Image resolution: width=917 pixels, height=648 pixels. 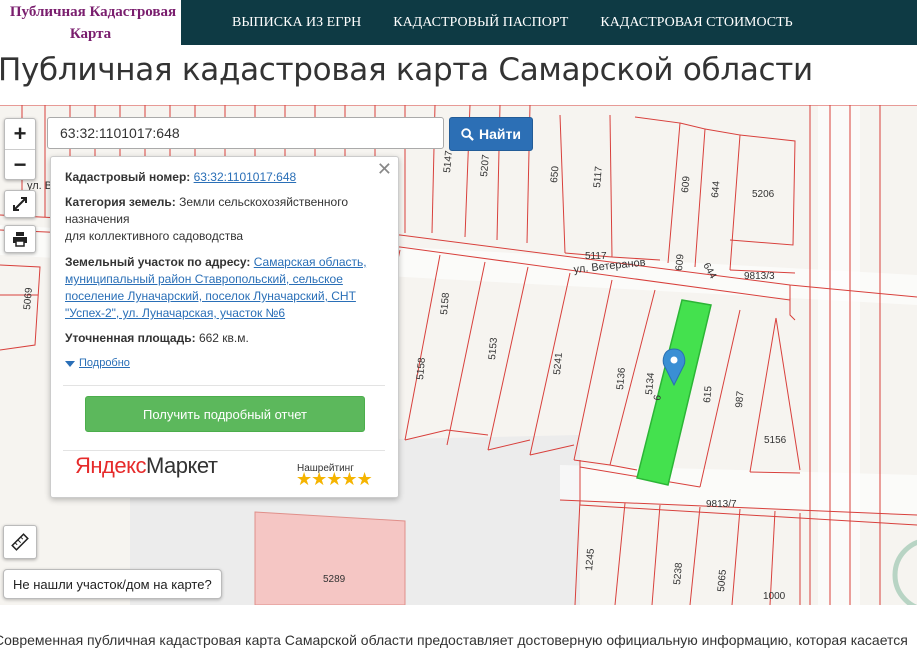 I want to click on area-value: 662 кв.м., so click(x=223, y=338).